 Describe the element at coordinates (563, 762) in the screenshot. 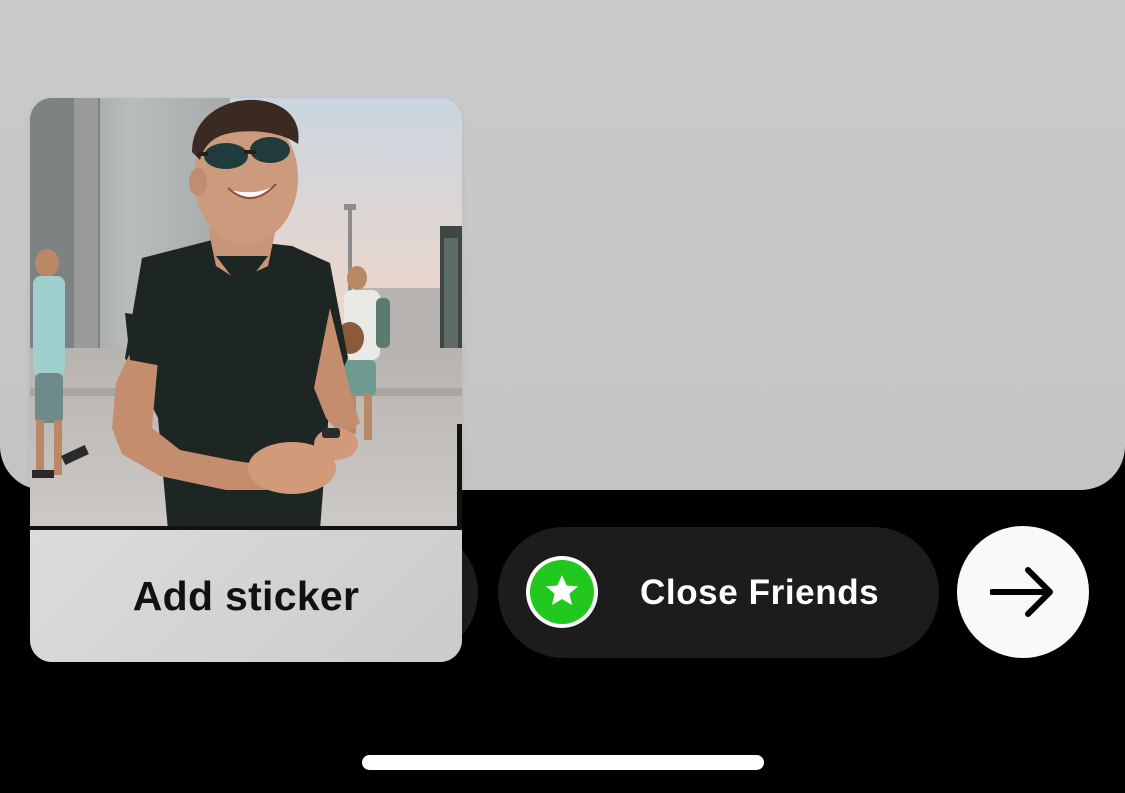

I see `home-indicator` at that location.